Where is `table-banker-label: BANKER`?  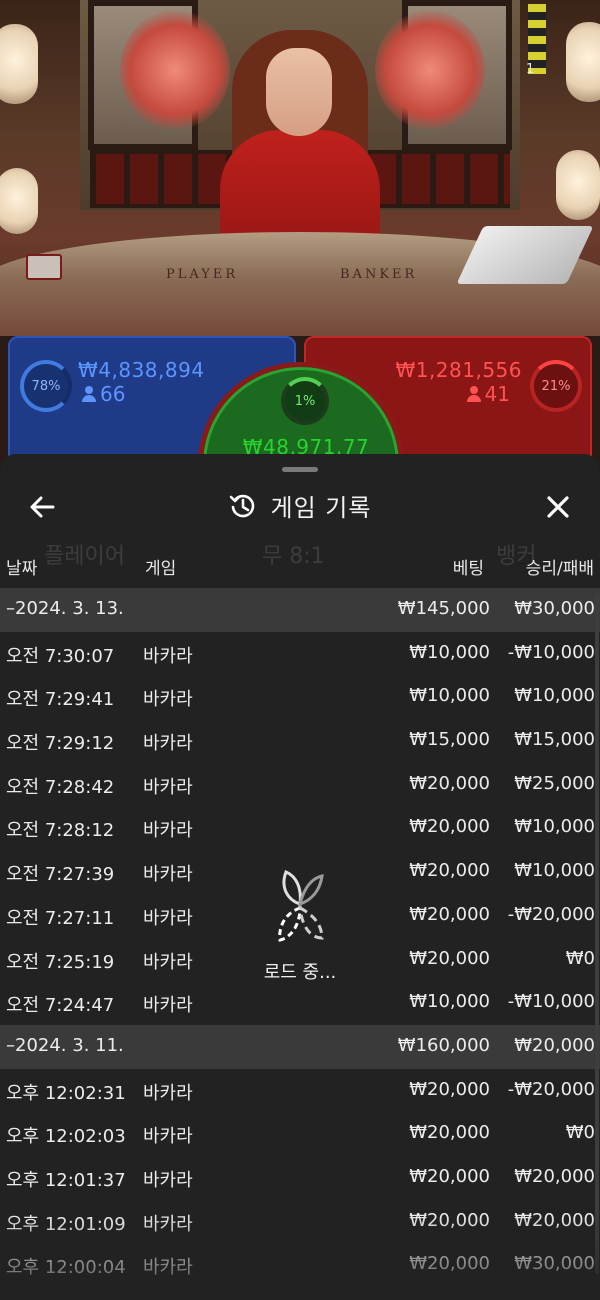
table-banker-label: BANKER is located at coordinates (379, 274).